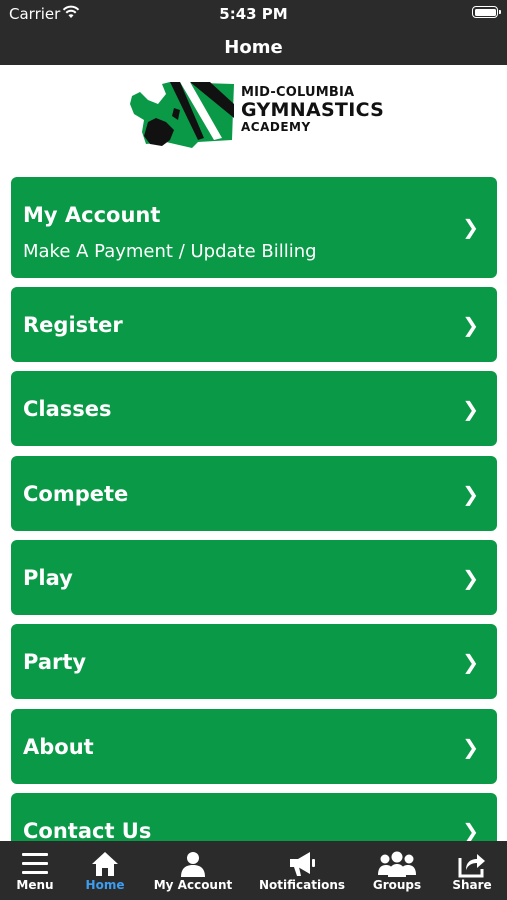 This screenshot has height=900, width=507. What do you see at coordinates (472, 885) in the screenshot?
I see `tab-label: Share` at bounding box center [472, 885].